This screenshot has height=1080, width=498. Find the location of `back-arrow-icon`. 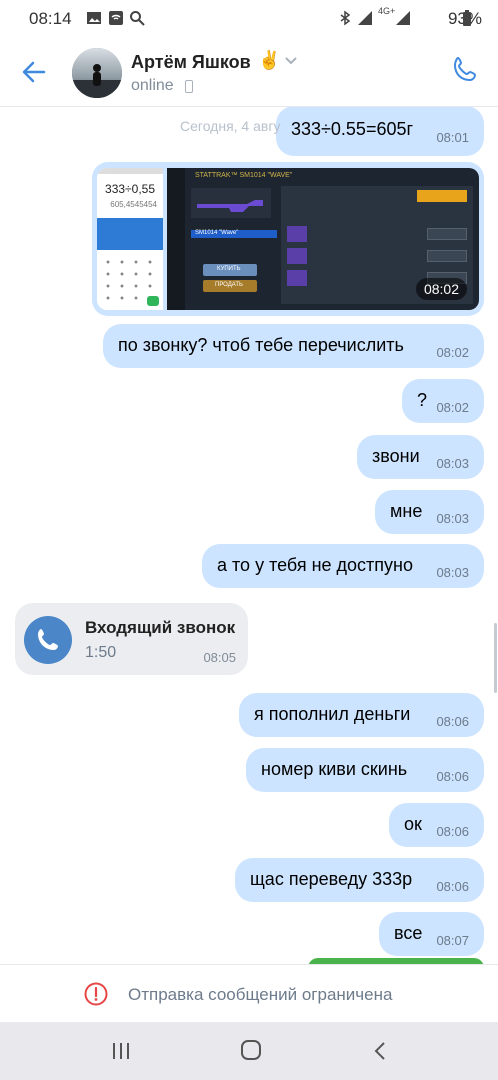

back-arrow-icon is located at coordinates (34, 72).